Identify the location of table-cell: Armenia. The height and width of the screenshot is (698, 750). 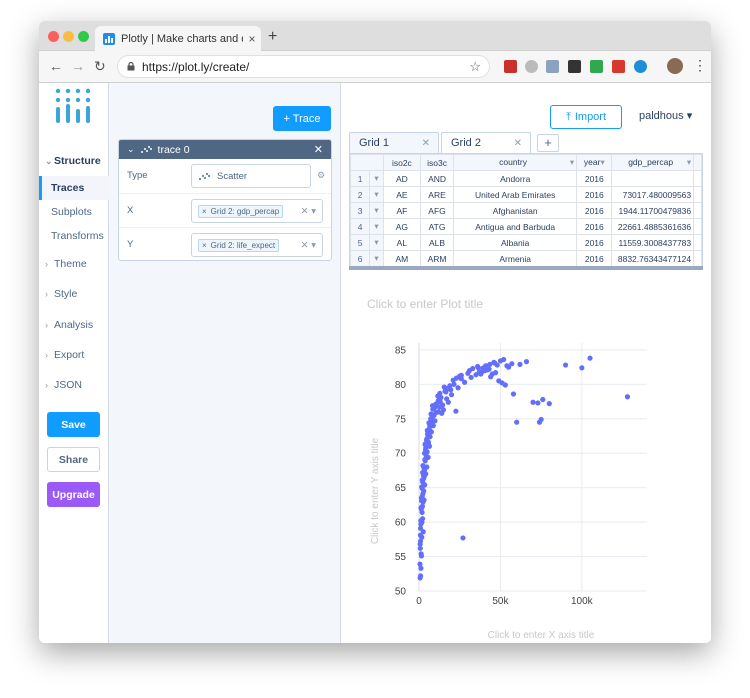
(515, 258).